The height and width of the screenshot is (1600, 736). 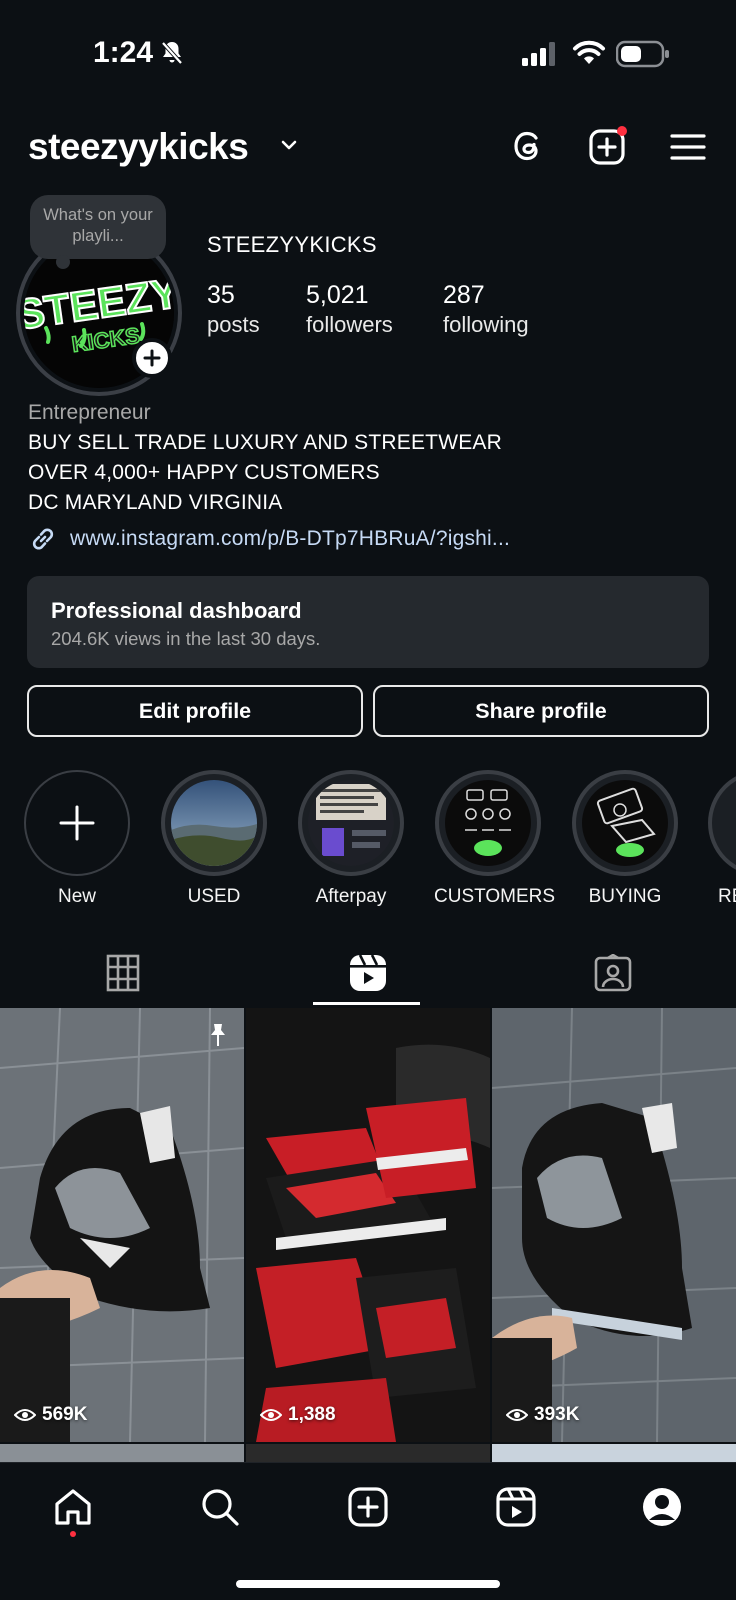 I want to click on home-notification-dot, so click(x=73, y=1534).